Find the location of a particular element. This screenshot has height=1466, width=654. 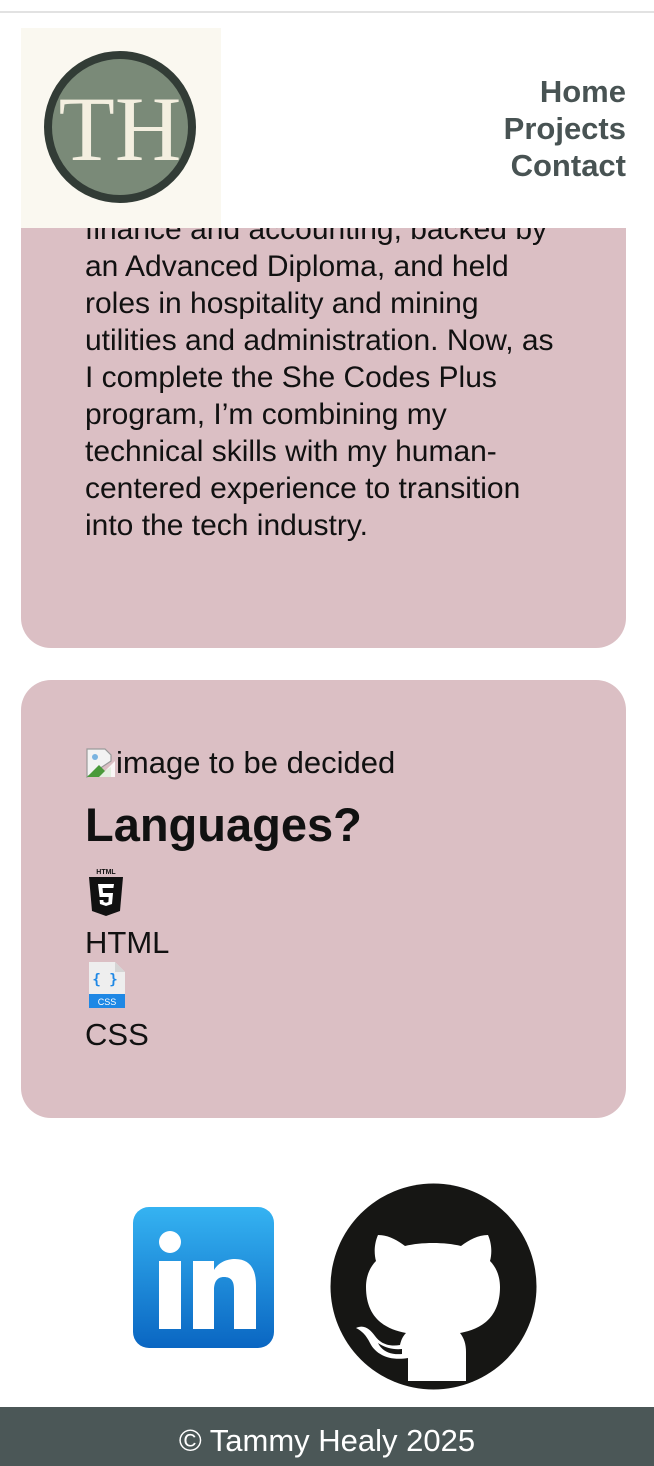

linkedin-icon is located at coordinates (203, 1277).